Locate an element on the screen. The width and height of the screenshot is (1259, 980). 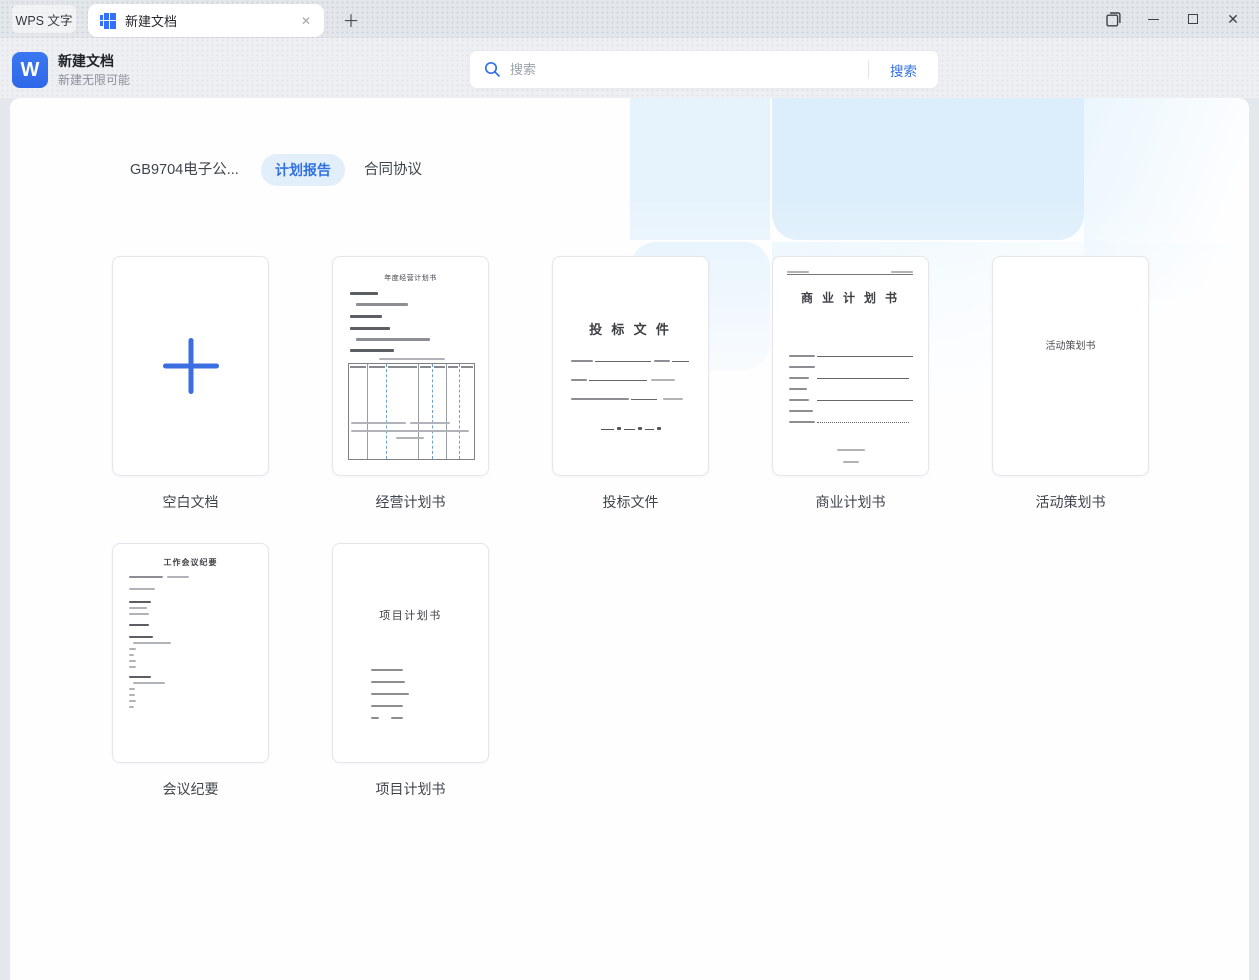
template-card-project-plan: 项目计划书 项目计划书 is located at coordinates (410, 671).